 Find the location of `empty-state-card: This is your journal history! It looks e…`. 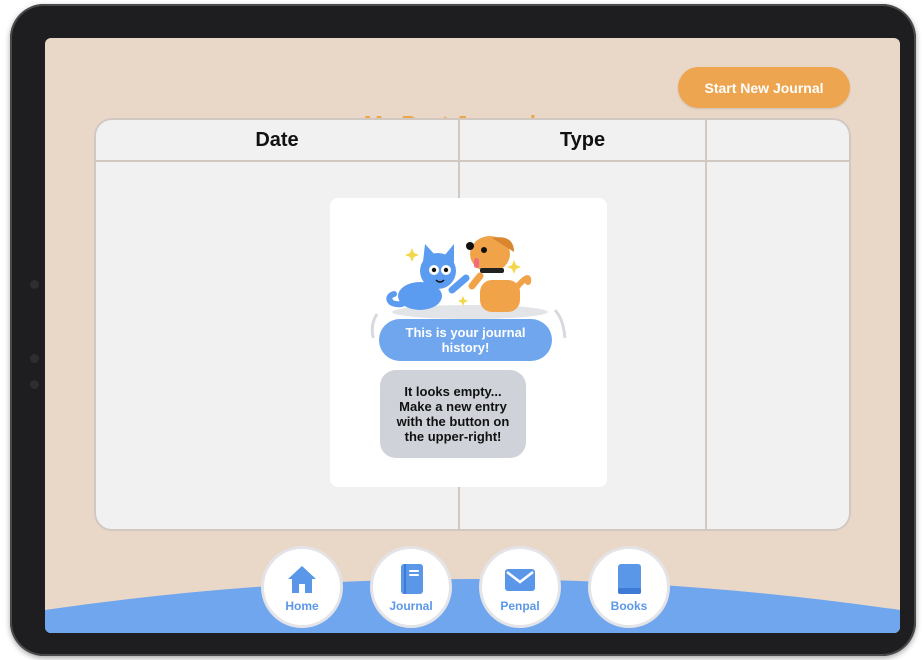

empty-state-card: This is your journal history! It looks e… is located at coordinates (468, 342).